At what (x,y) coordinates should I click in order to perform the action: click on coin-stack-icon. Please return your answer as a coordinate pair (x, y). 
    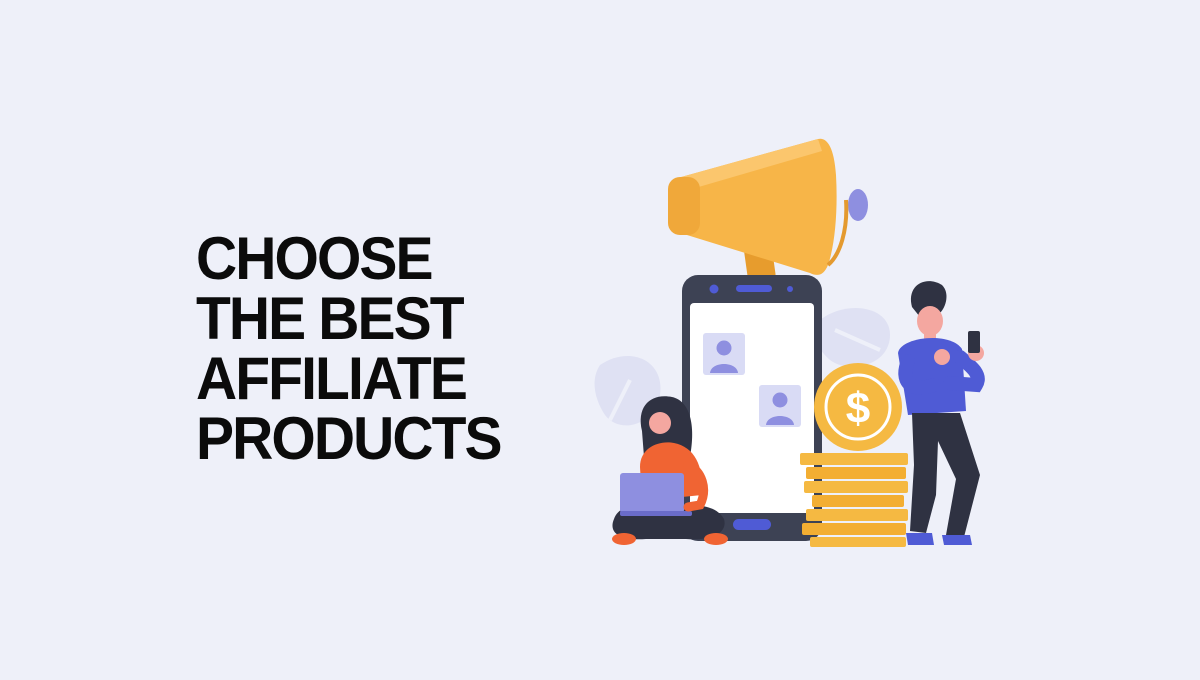
    Looking at the image, I should click on (854, 500).